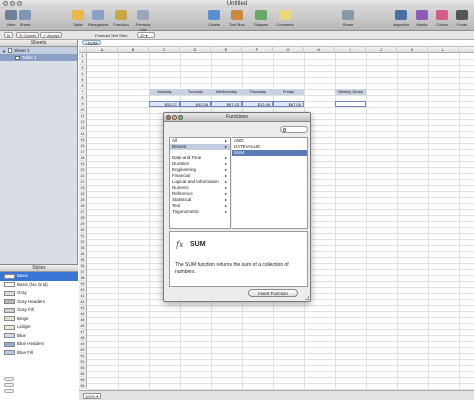 The width and height of the screenshot is (474, 400). What do you see at coordinates (102, 50) in the screenshot?
I see `column-header: A` at bounding box center [102, 50].